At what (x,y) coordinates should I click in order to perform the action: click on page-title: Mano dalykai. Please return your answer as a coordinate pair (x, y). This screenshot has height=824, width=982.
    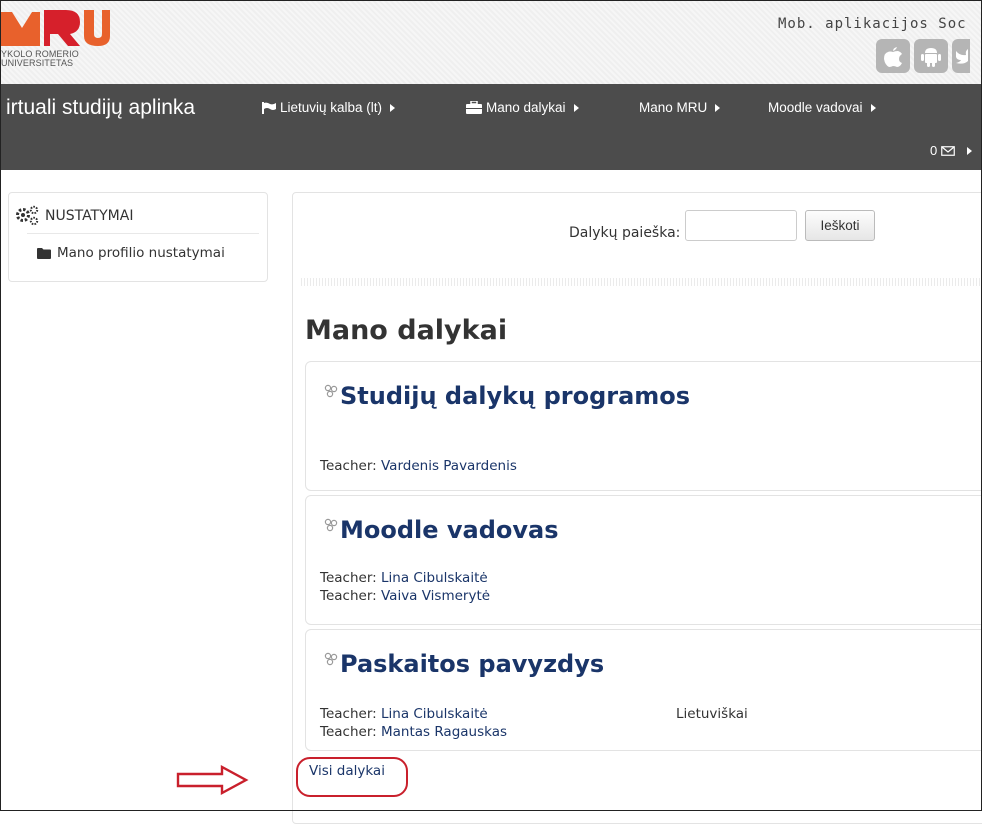
    Looking at the image, I should click on (406, 330).